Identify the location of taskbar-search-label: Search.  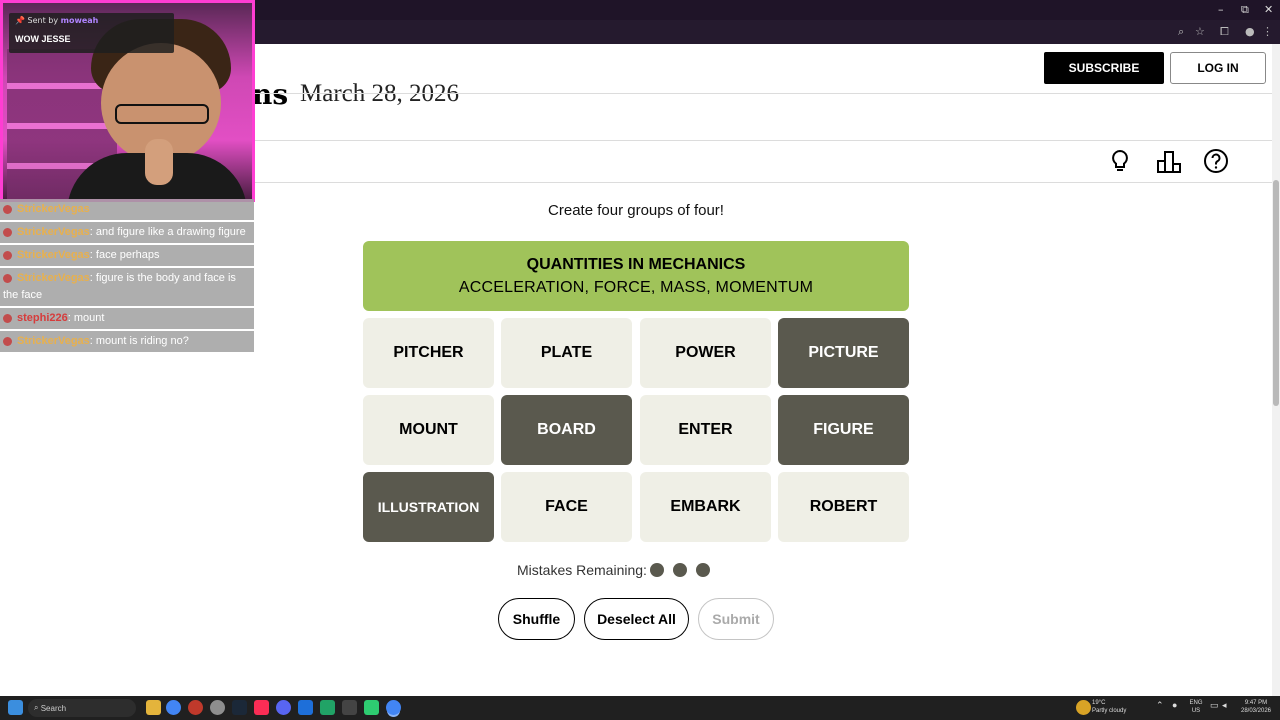
(53, 708).